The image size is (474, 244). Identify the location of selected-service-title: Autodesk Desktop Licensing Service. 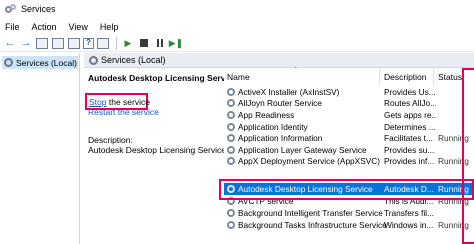
(163, 78).